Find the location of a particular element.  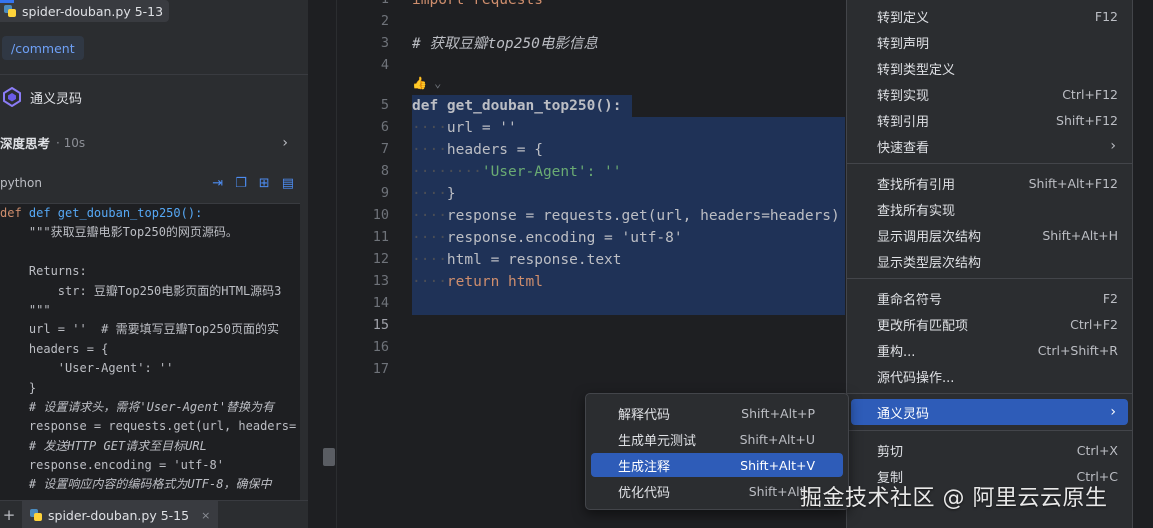

code-line: headers = { is located at coordinates (54, 348).